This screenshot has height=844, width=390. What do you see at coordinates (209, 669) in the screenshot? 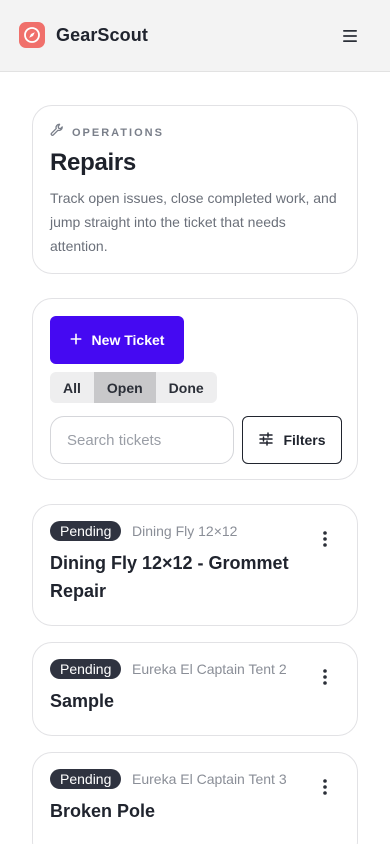
I see `ticket-item-name: Eureka El Captain Tent 2` at bounding box center [209, 669].